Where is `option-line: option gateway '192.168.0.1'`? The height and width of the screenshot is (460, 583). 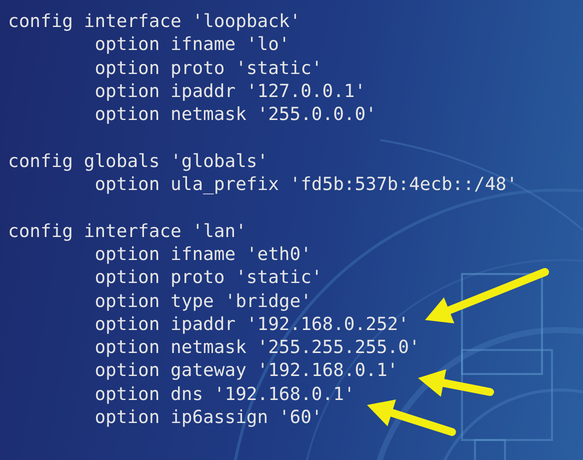
option-line: option gateway '192.168.0.1' is located at coordinates (246, 371).